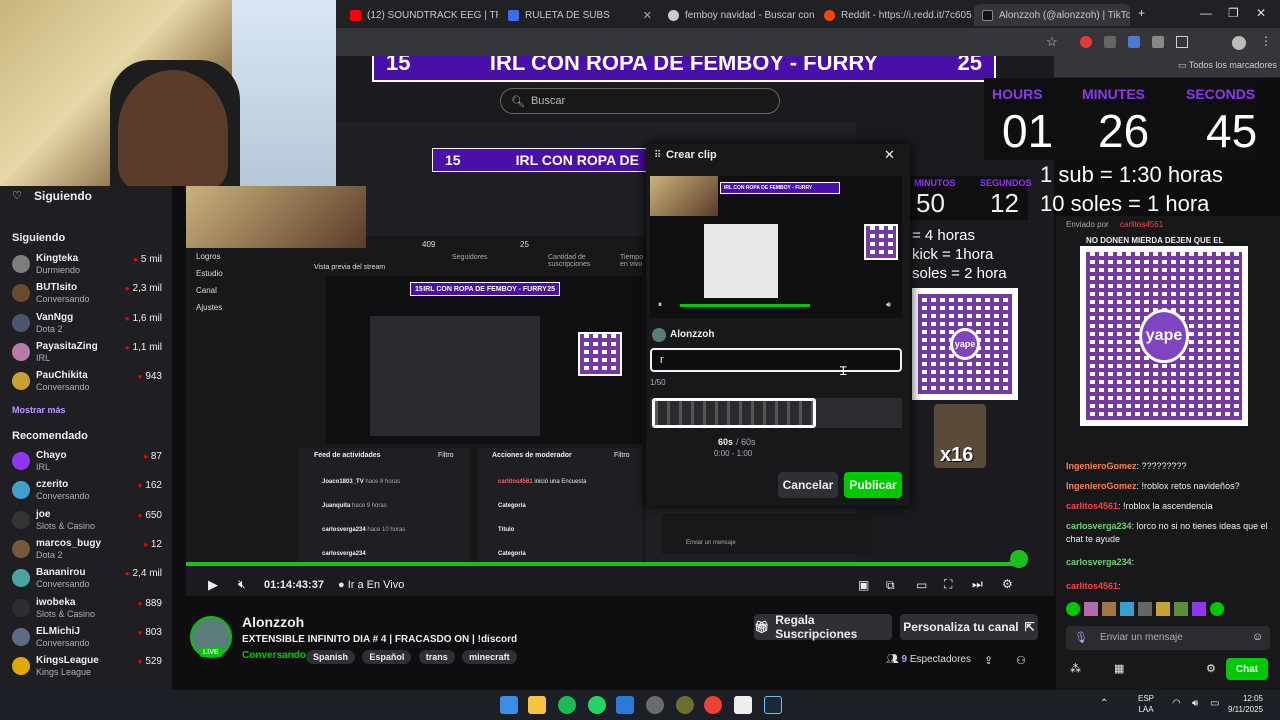  What do you see at coordinates (606, 564) in the screenshot?
I see `stream-progress-bar` at bounding box center [606, 564].